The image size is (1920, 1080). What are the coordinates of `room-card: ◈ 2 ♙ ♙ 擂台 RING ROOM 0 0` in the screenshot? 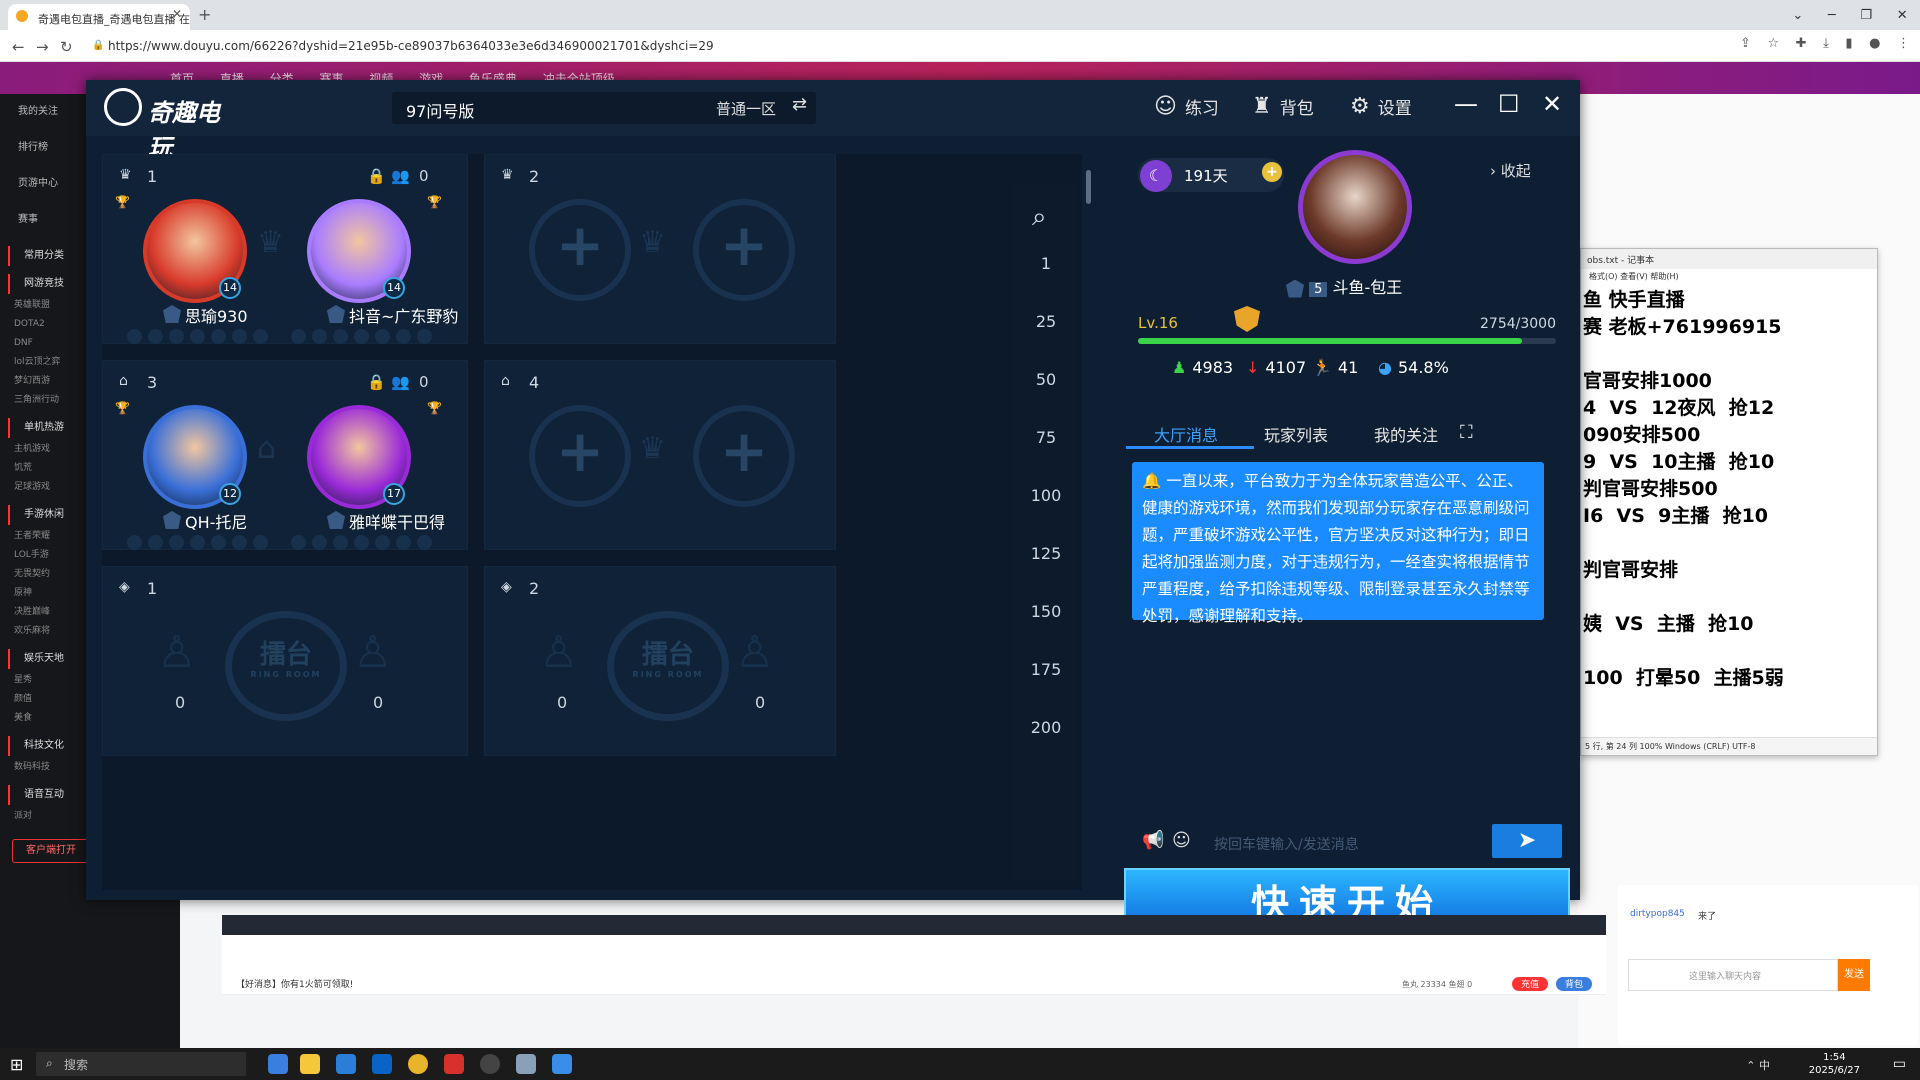 It's located at (660, 661).